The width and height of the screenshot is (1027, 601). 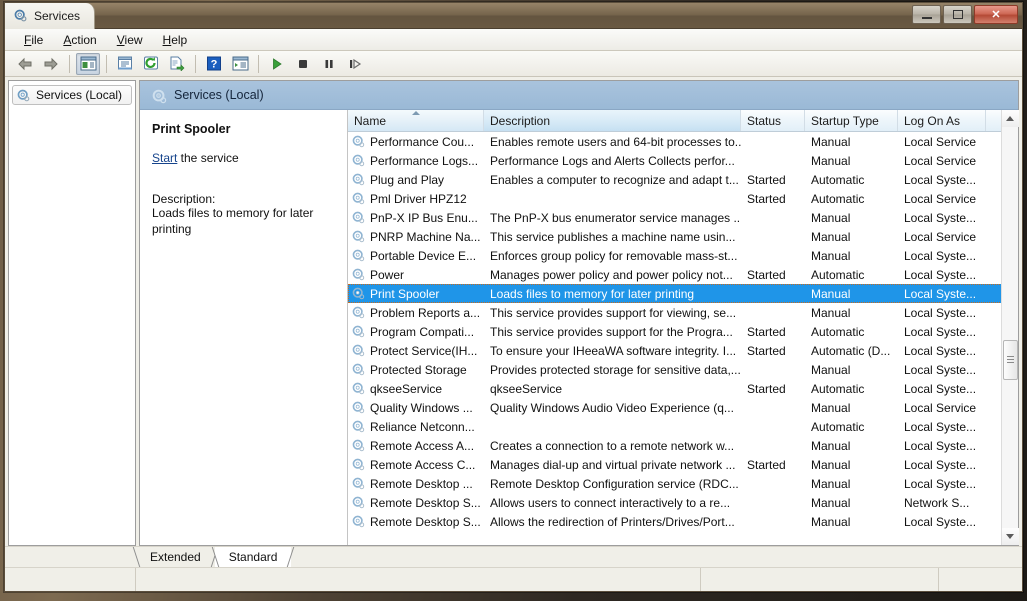 What do you see at coordinates (416, 120) in the screenshot?
I see `column-header-name: Name` at bounding box center [416, 120].